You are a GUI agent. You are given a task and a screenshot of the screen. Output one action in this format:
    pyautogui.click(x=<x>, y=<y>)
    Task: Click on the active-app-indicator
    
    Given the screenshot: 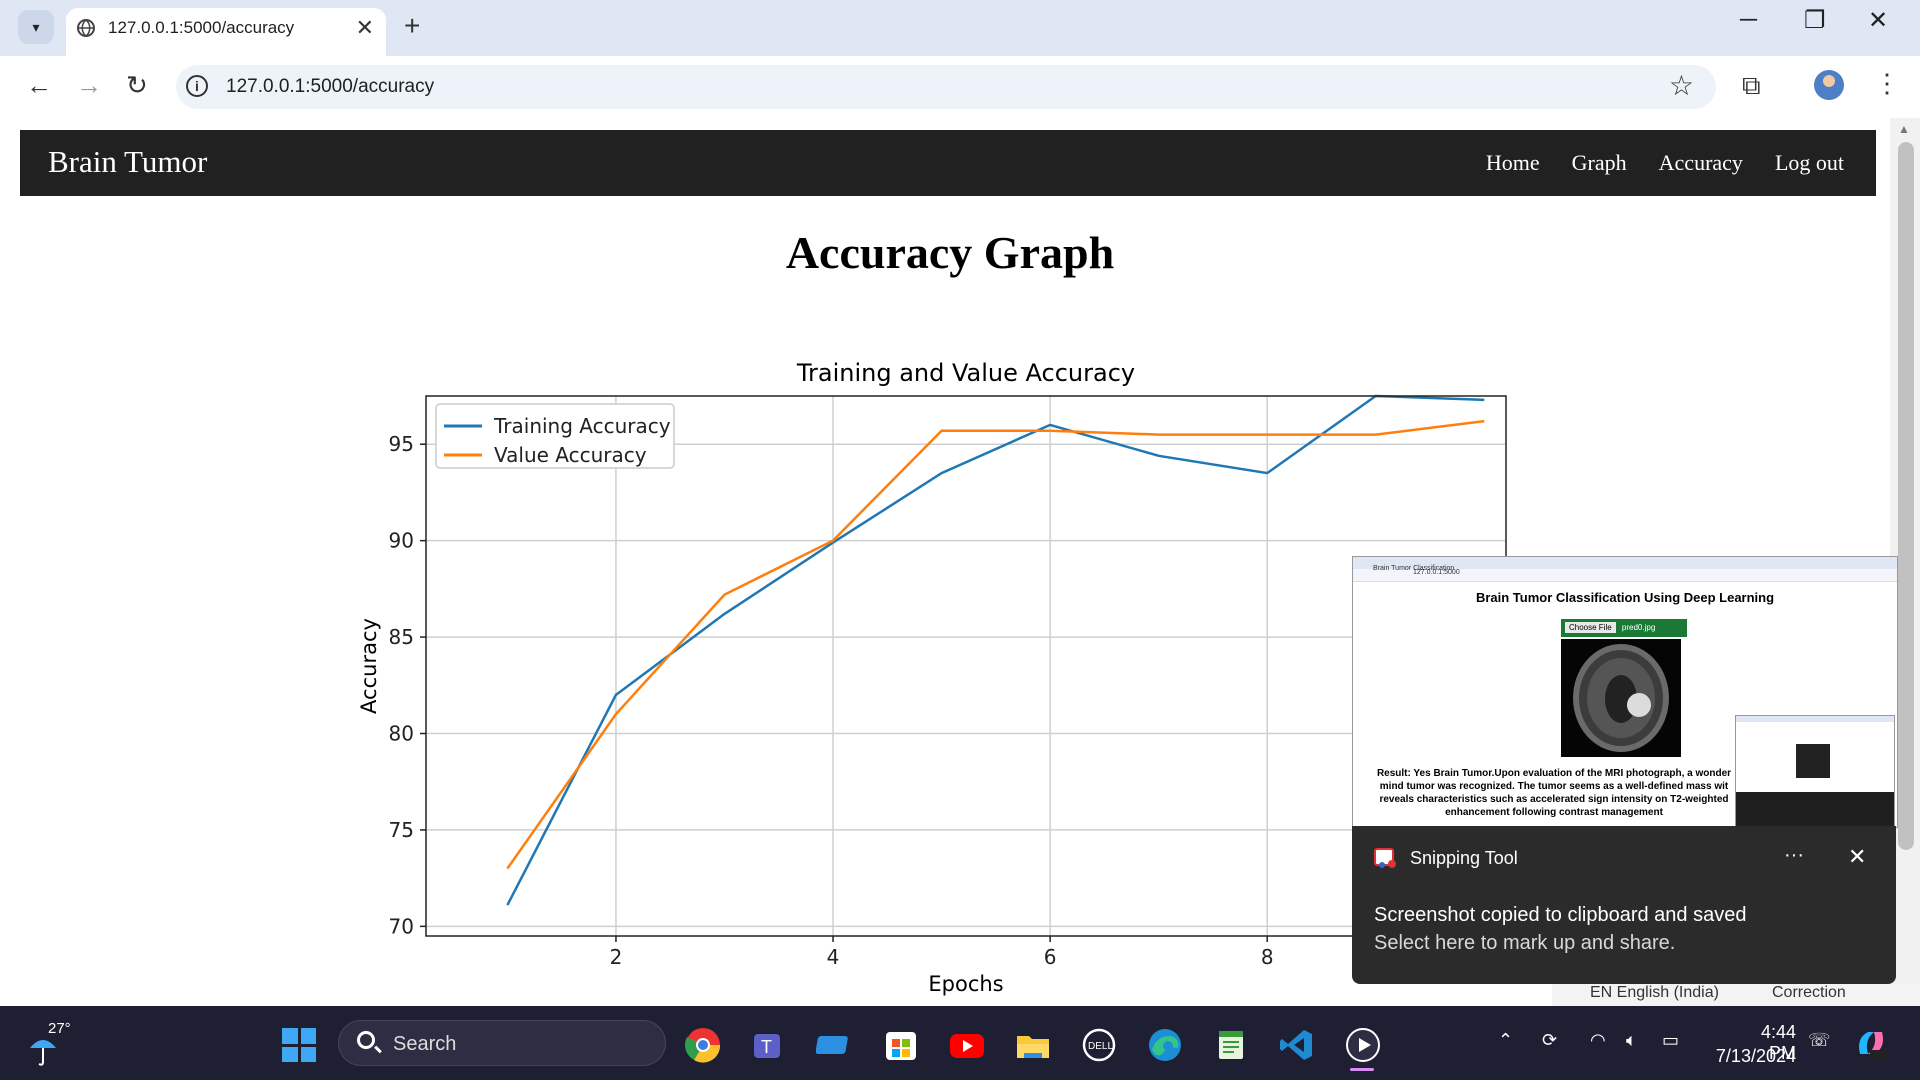 What is the action you would take?
    pyautogui.click(x=1362, y=1069)
    